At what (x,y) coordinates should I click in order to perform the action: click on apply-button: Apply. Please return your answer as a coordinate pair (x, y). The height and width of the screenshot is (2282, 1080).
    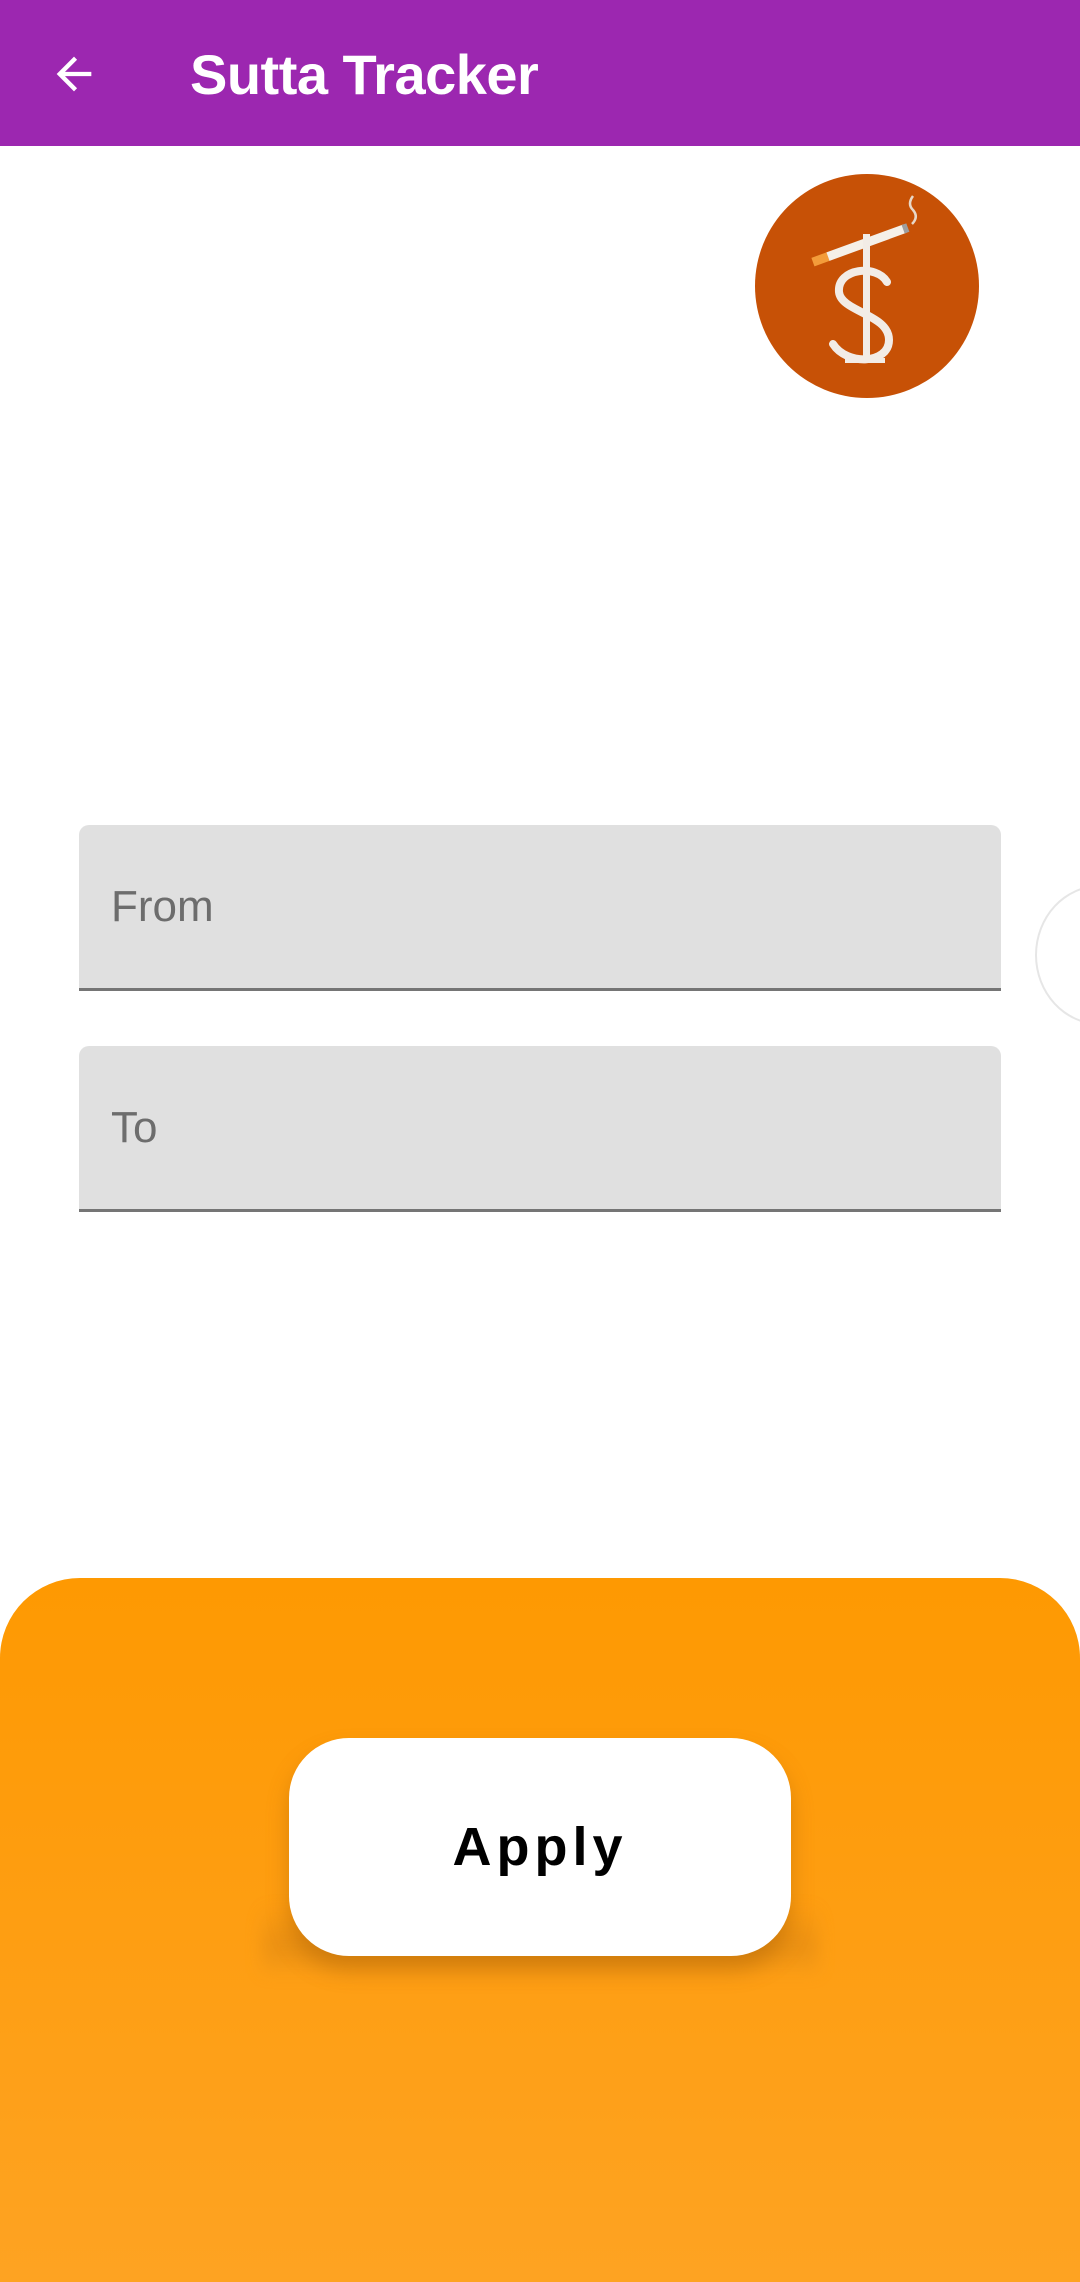
    Looking at the image, I should click on (540, 1847).